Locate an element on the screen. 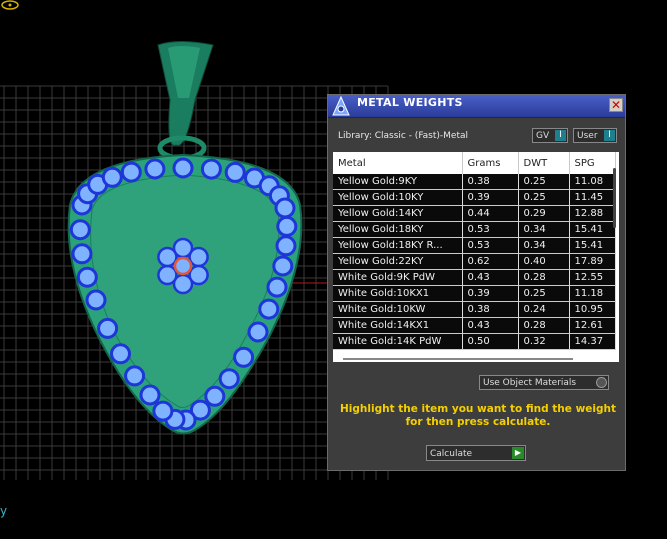 The image size is (667, 539). cell-spg: 12.61 is located at coordinates (592, 325).